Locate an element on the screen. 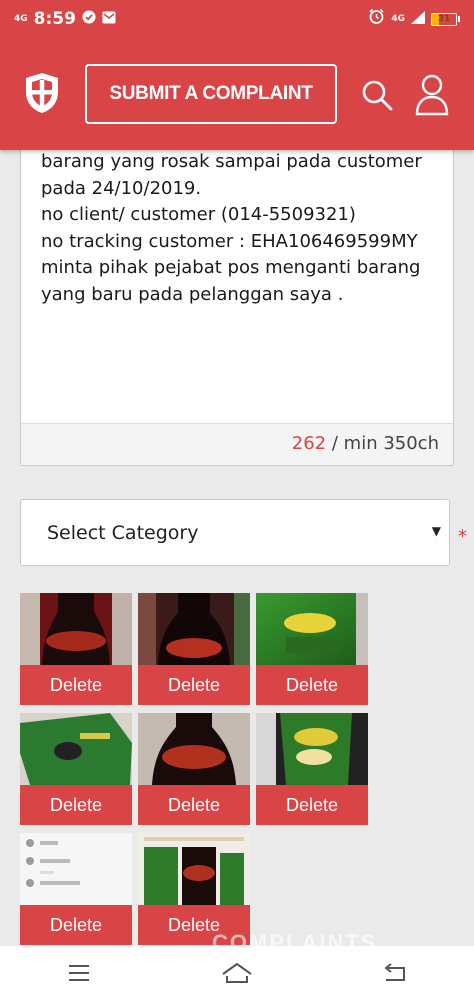 The width and height of the screenshot is (474, 1000). user-profile-icon is located at coordinates (432, 94).